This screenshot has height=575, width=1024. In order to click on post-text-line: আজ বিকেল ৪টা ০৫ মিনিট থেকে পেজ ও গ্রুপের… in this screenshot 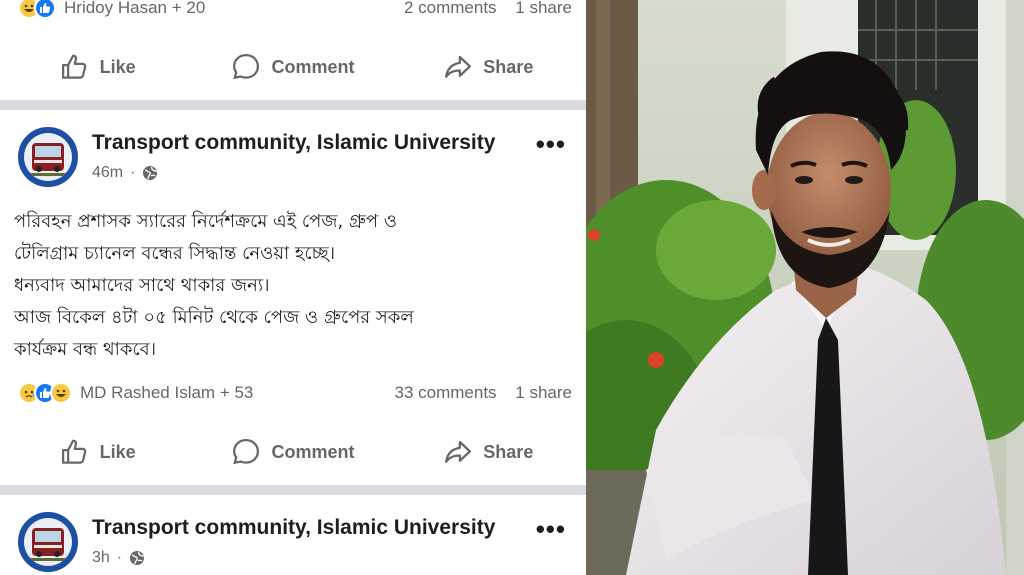, I will do `click(214, 317)`.